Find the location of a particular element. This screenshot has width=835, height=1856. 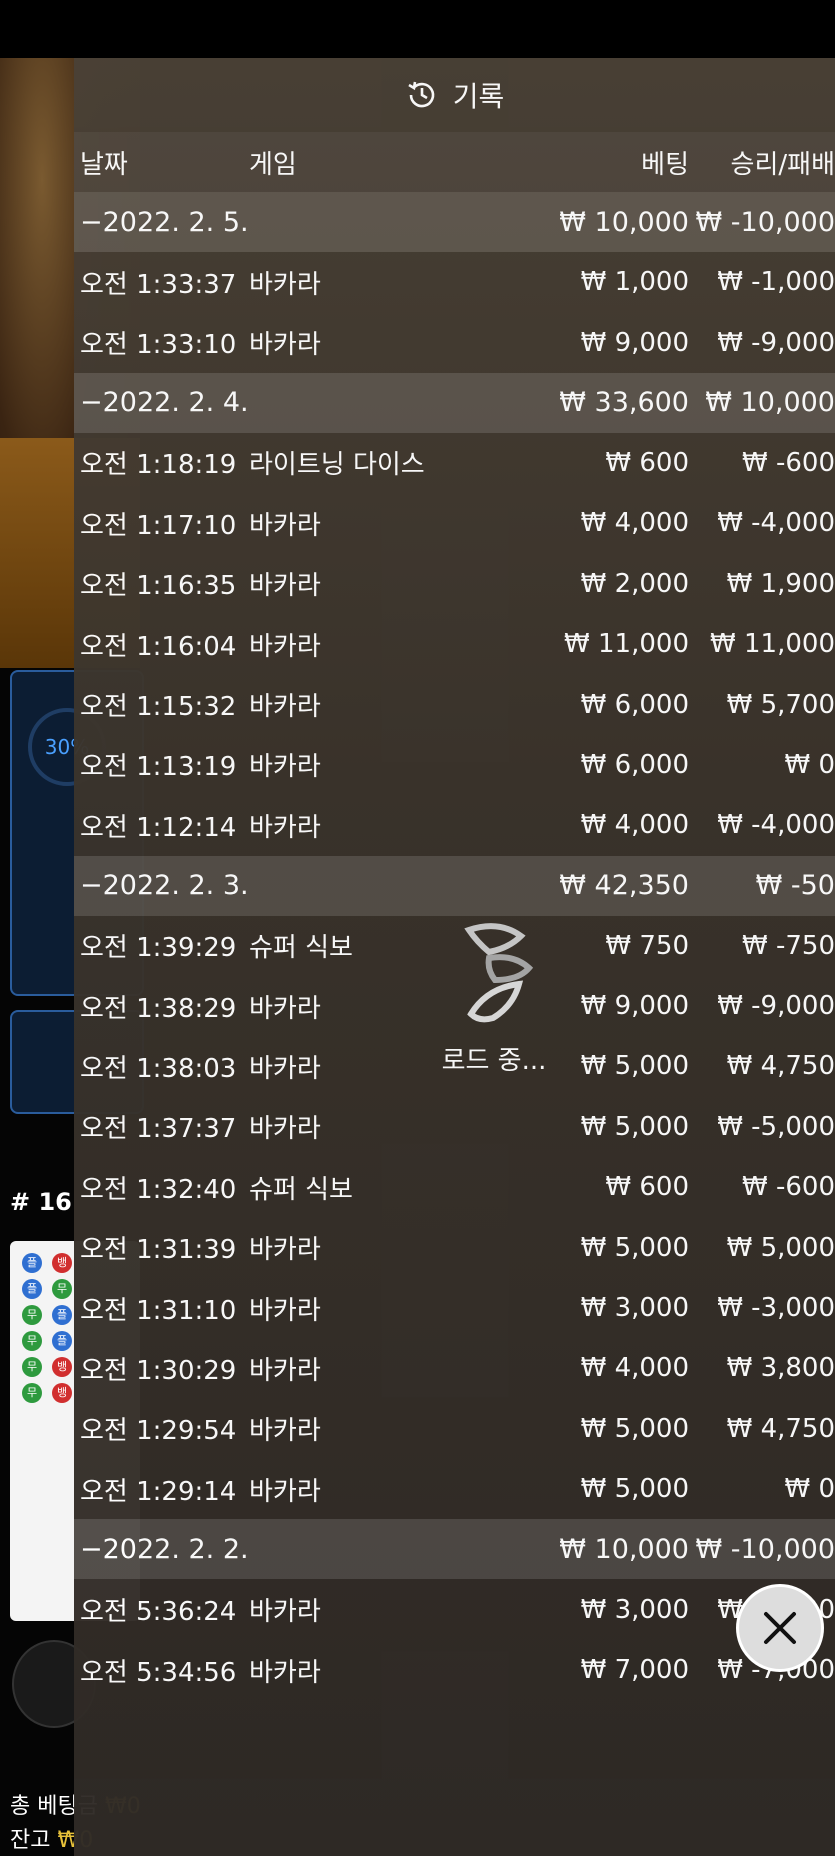

row-time: 오전 1:29:54 is located at coordinates (158, 1431).